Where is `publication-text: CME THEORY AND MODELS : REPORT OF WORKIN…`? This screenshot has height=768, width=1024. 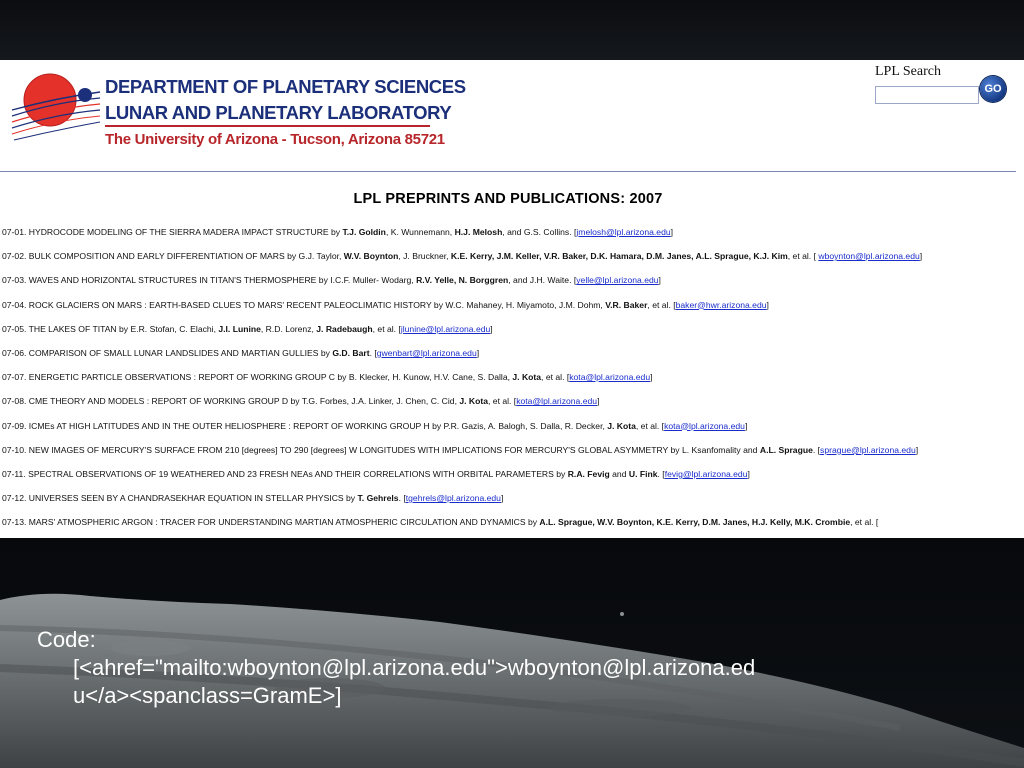
publication-text: CME THEORY AND MODELS : REPORT OF WORKIN… is located at coordinates (244, 401).